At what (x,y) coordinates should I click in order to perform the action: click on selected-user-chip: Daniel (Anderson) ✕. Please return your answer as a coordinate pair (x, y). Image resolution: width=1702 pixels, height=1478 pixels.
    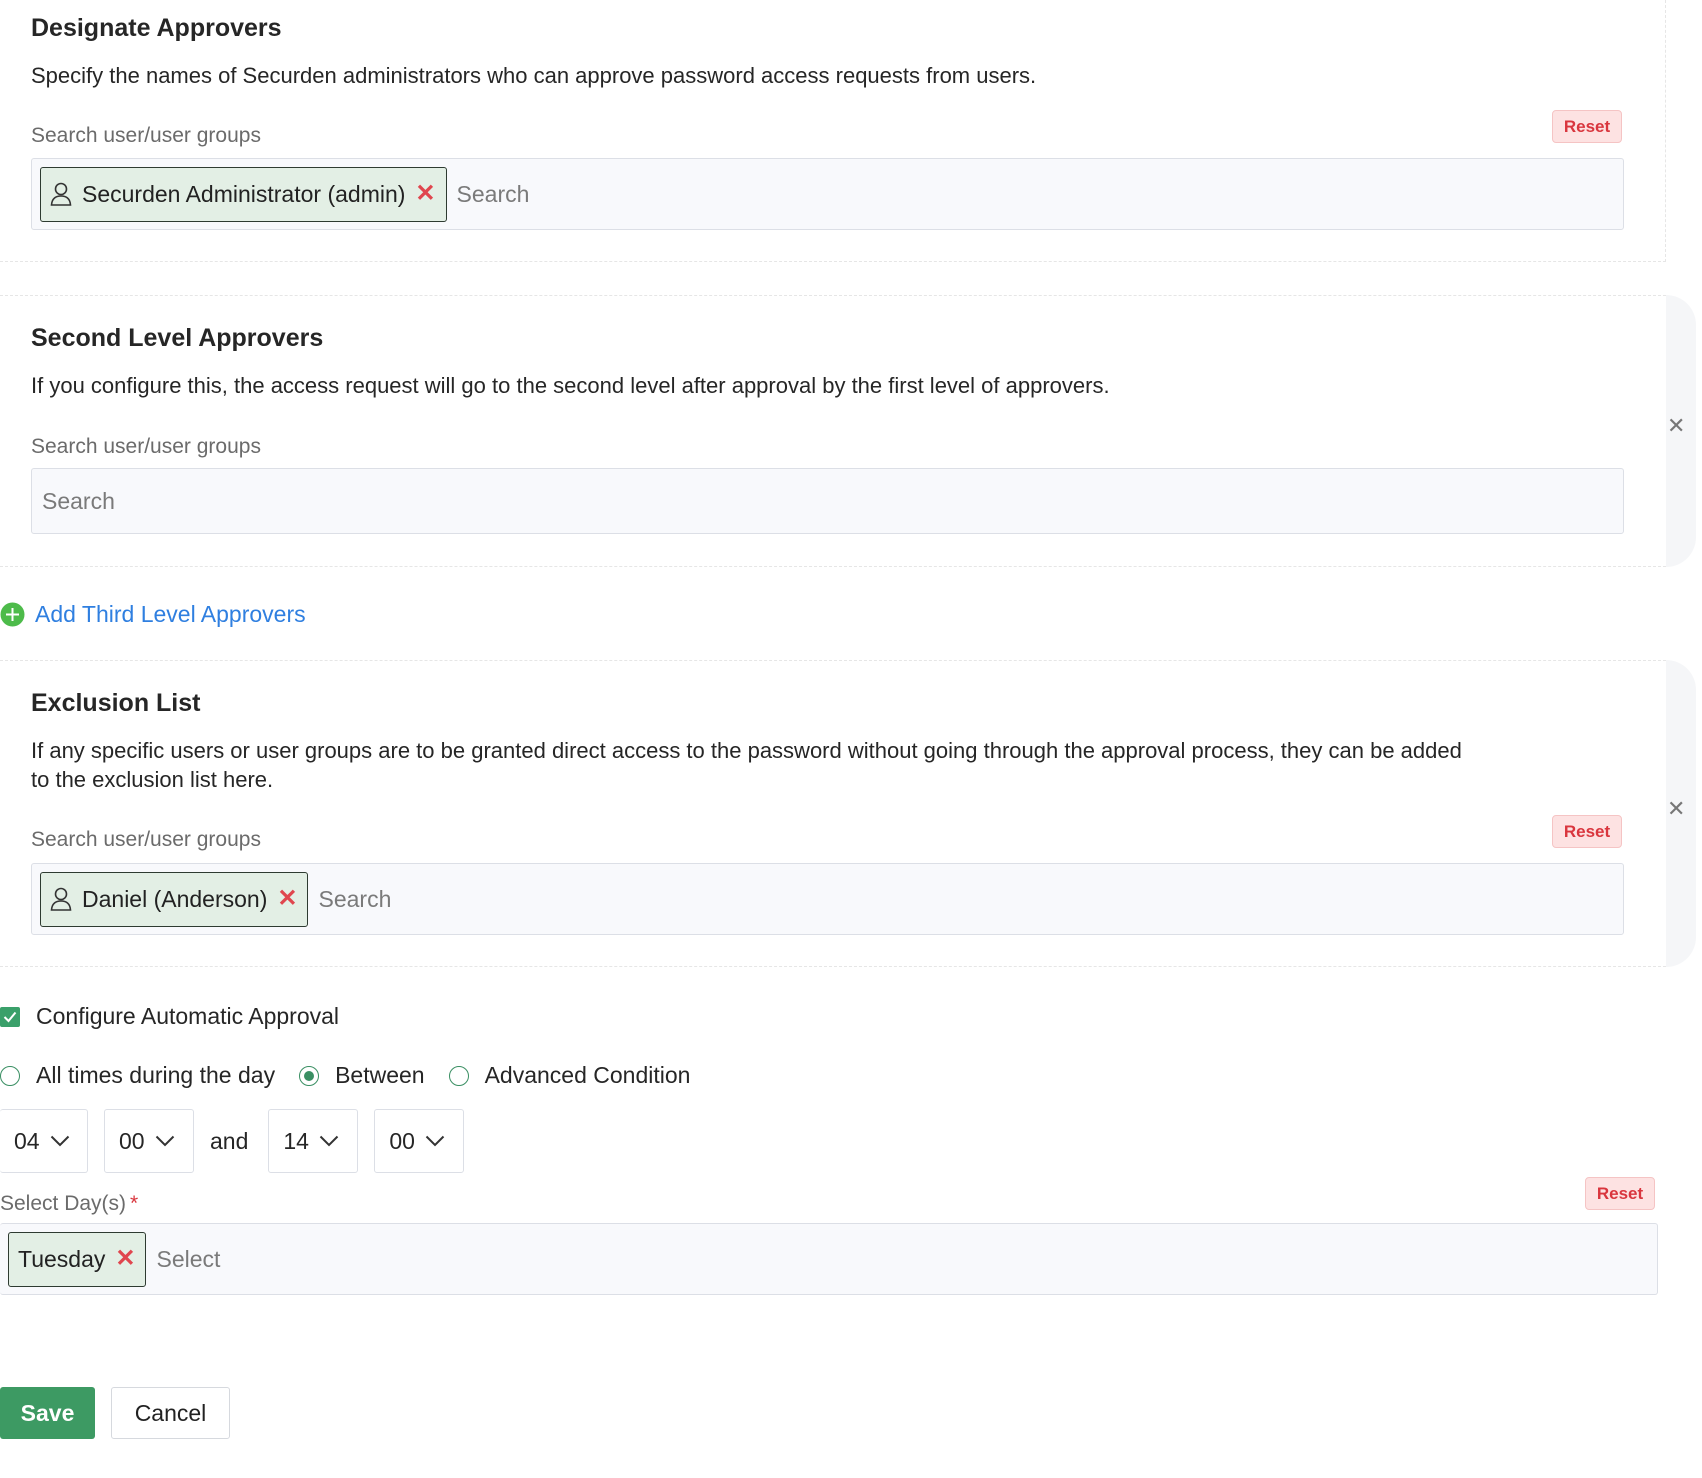
    Looking at the image, I should click on (174, 899).